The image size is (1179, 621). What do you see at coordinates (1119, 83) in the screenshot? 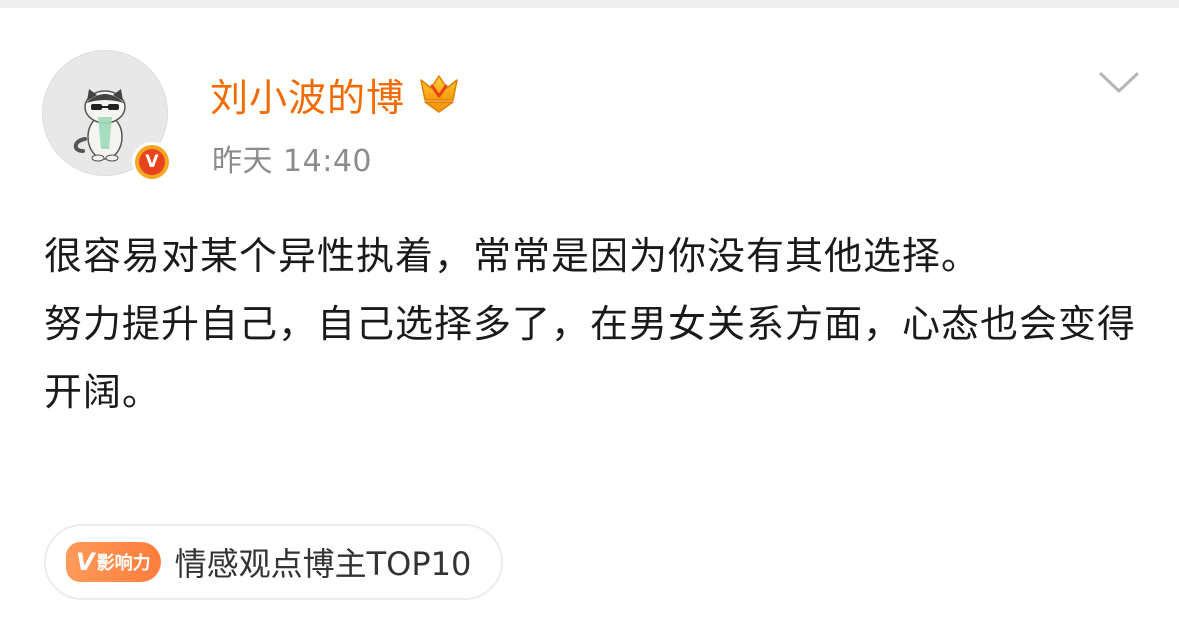
I see `chevron-down-icon` at bounding box center [1119, 83].